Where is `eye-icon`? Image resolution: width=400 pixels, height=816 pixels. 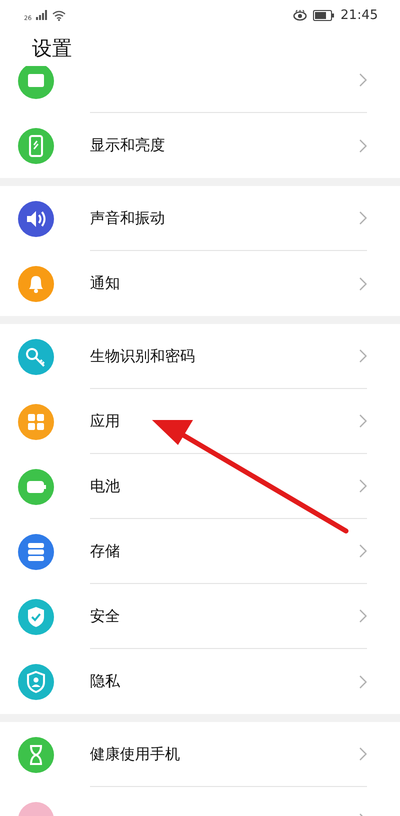 eye-icon is located at coordinates (299, 15).